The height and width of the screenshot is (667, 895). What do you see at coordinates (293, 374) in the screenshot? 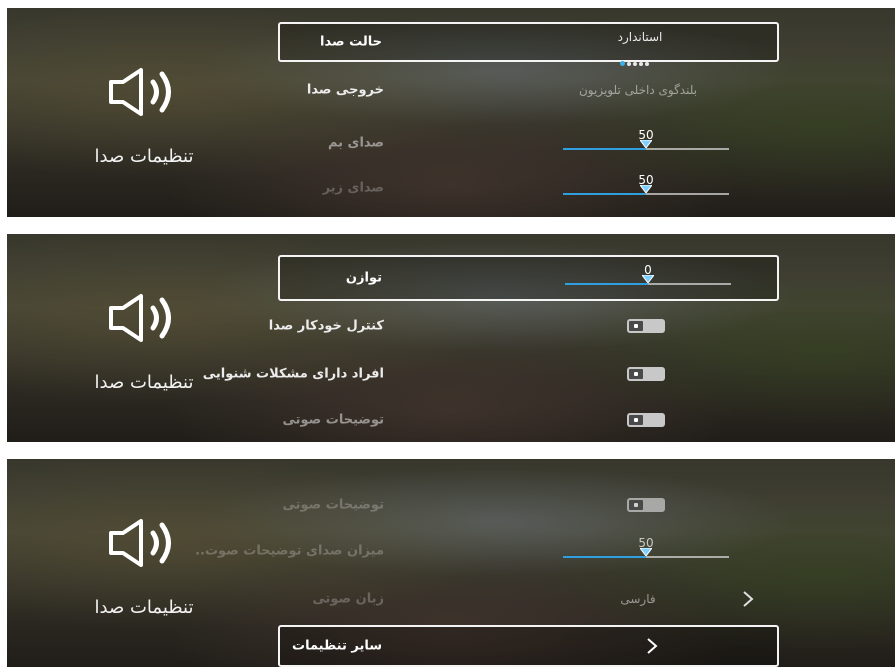
I see `hearing-impaired-label: افراد دارای مشکلات شنوایی` at bounding box center [293, 374].